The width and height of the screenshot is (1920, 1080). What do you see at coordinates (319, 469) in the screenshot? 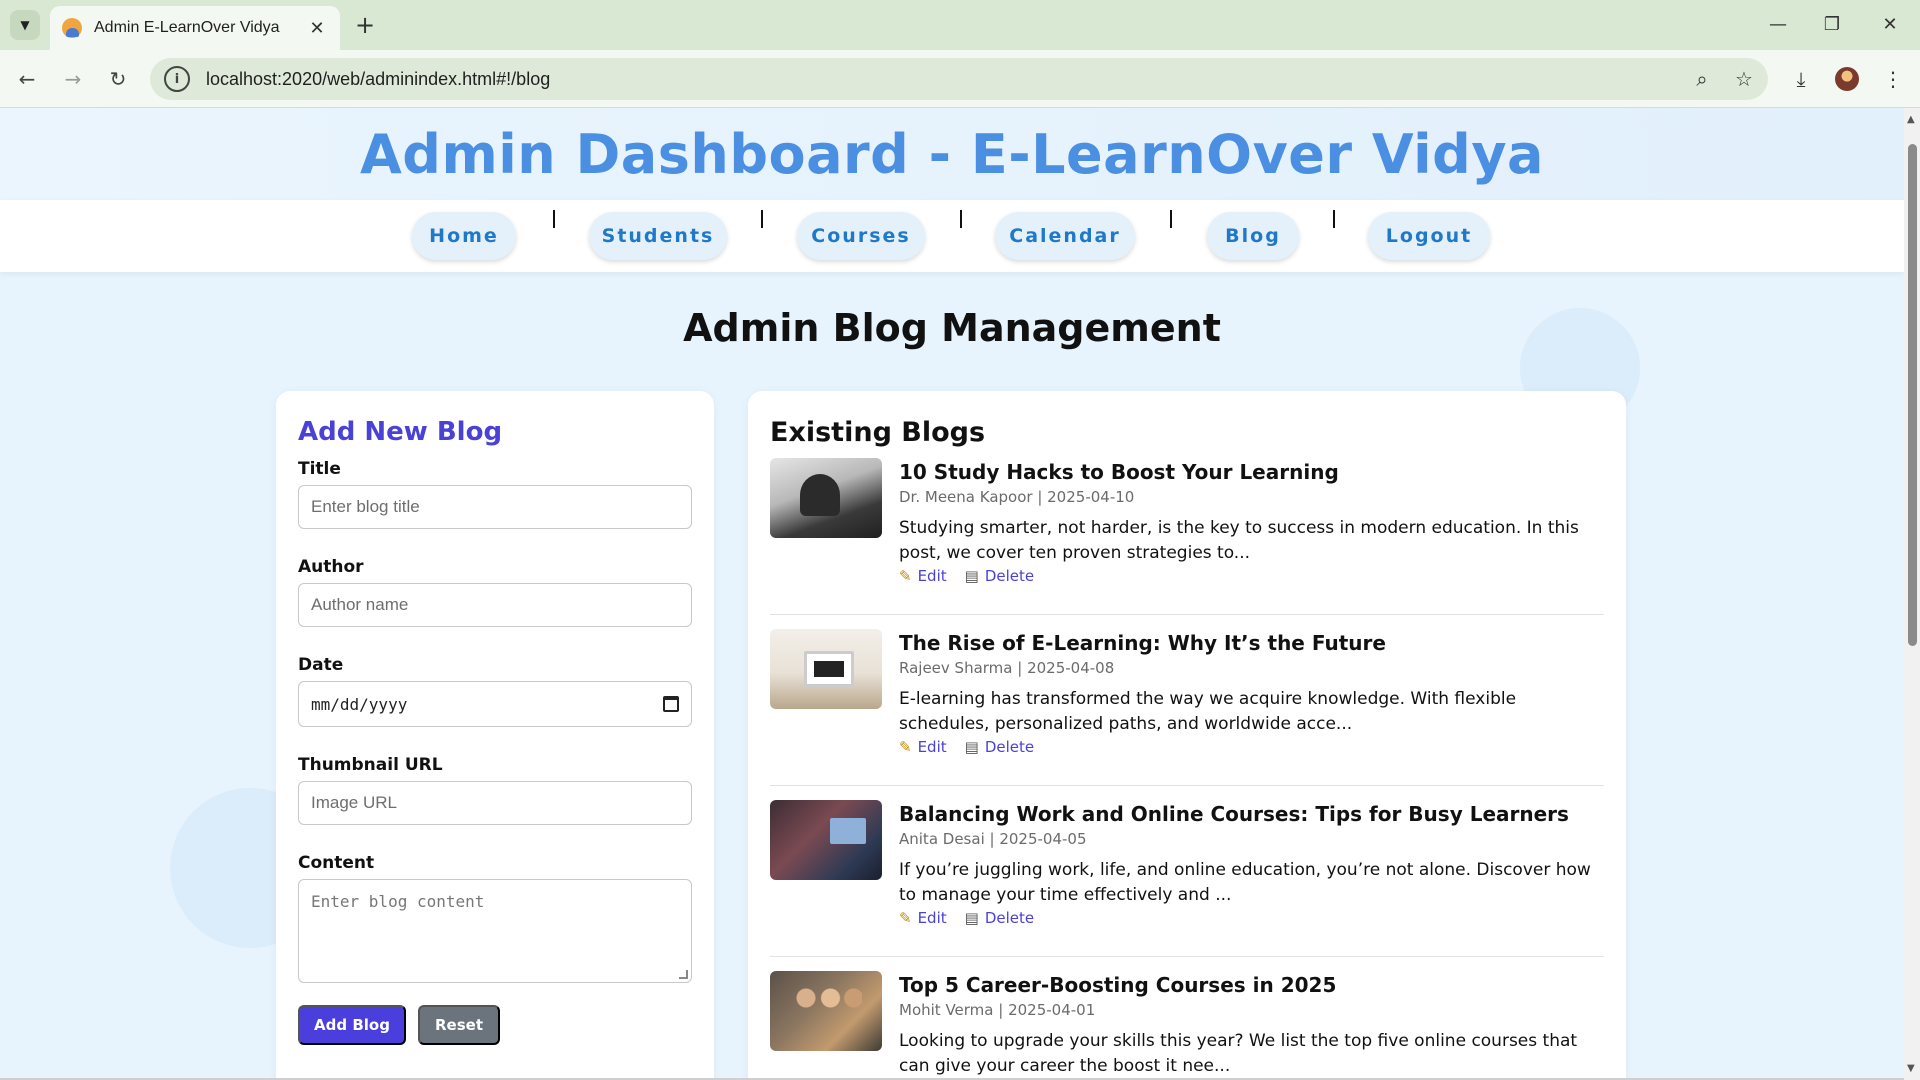
I see `title-label: Title` at bounding box center [319, 469].